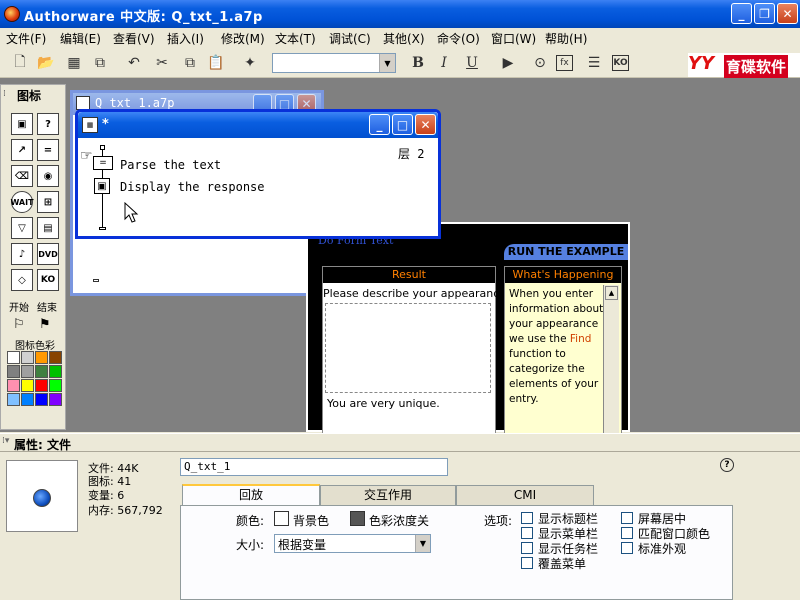 This screenshot has height=600, width=800. Describe the element at coordinates (100, 63) in the screenshot. I see `import-icon: ⧉` at that location.